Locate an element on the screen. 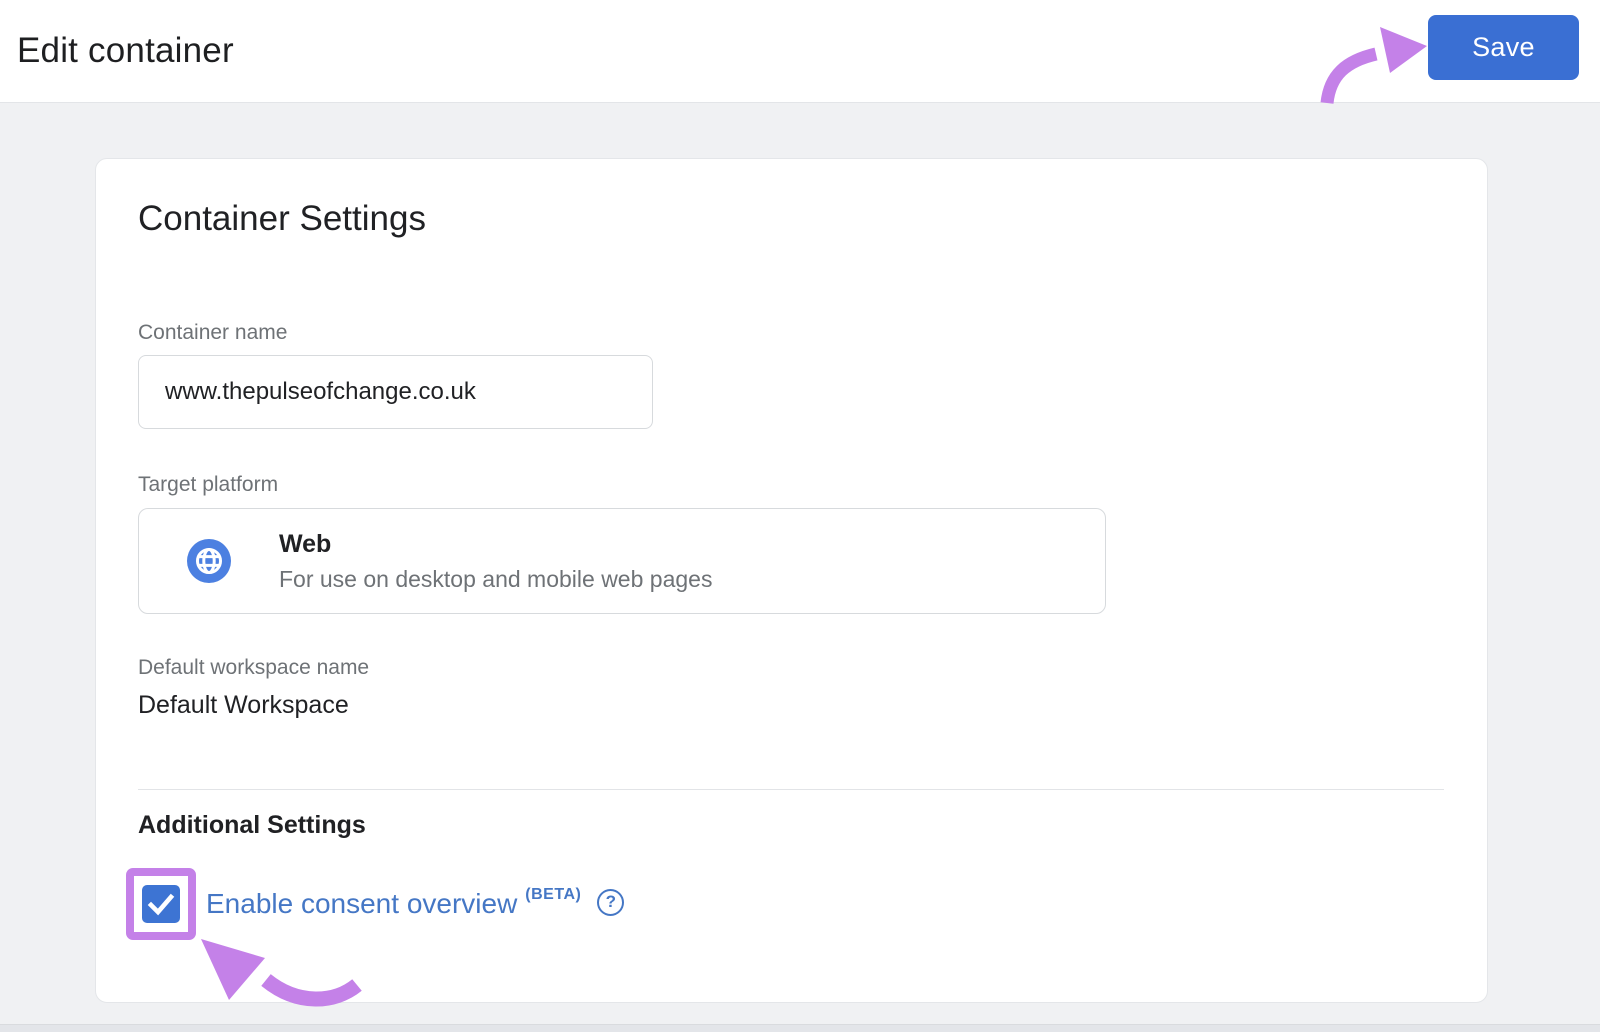  top-bar: Edit container Save is located at coordinates (800, 51).